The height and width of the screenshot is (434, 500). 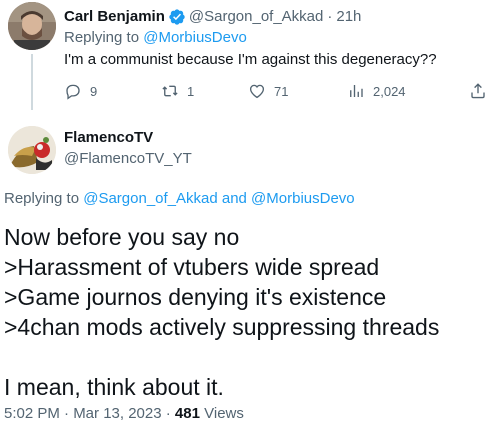 What do you see at coordinates (191, 91) in the screenshot?
I see `retweet-count: 1` at bounding box center [191, 91].